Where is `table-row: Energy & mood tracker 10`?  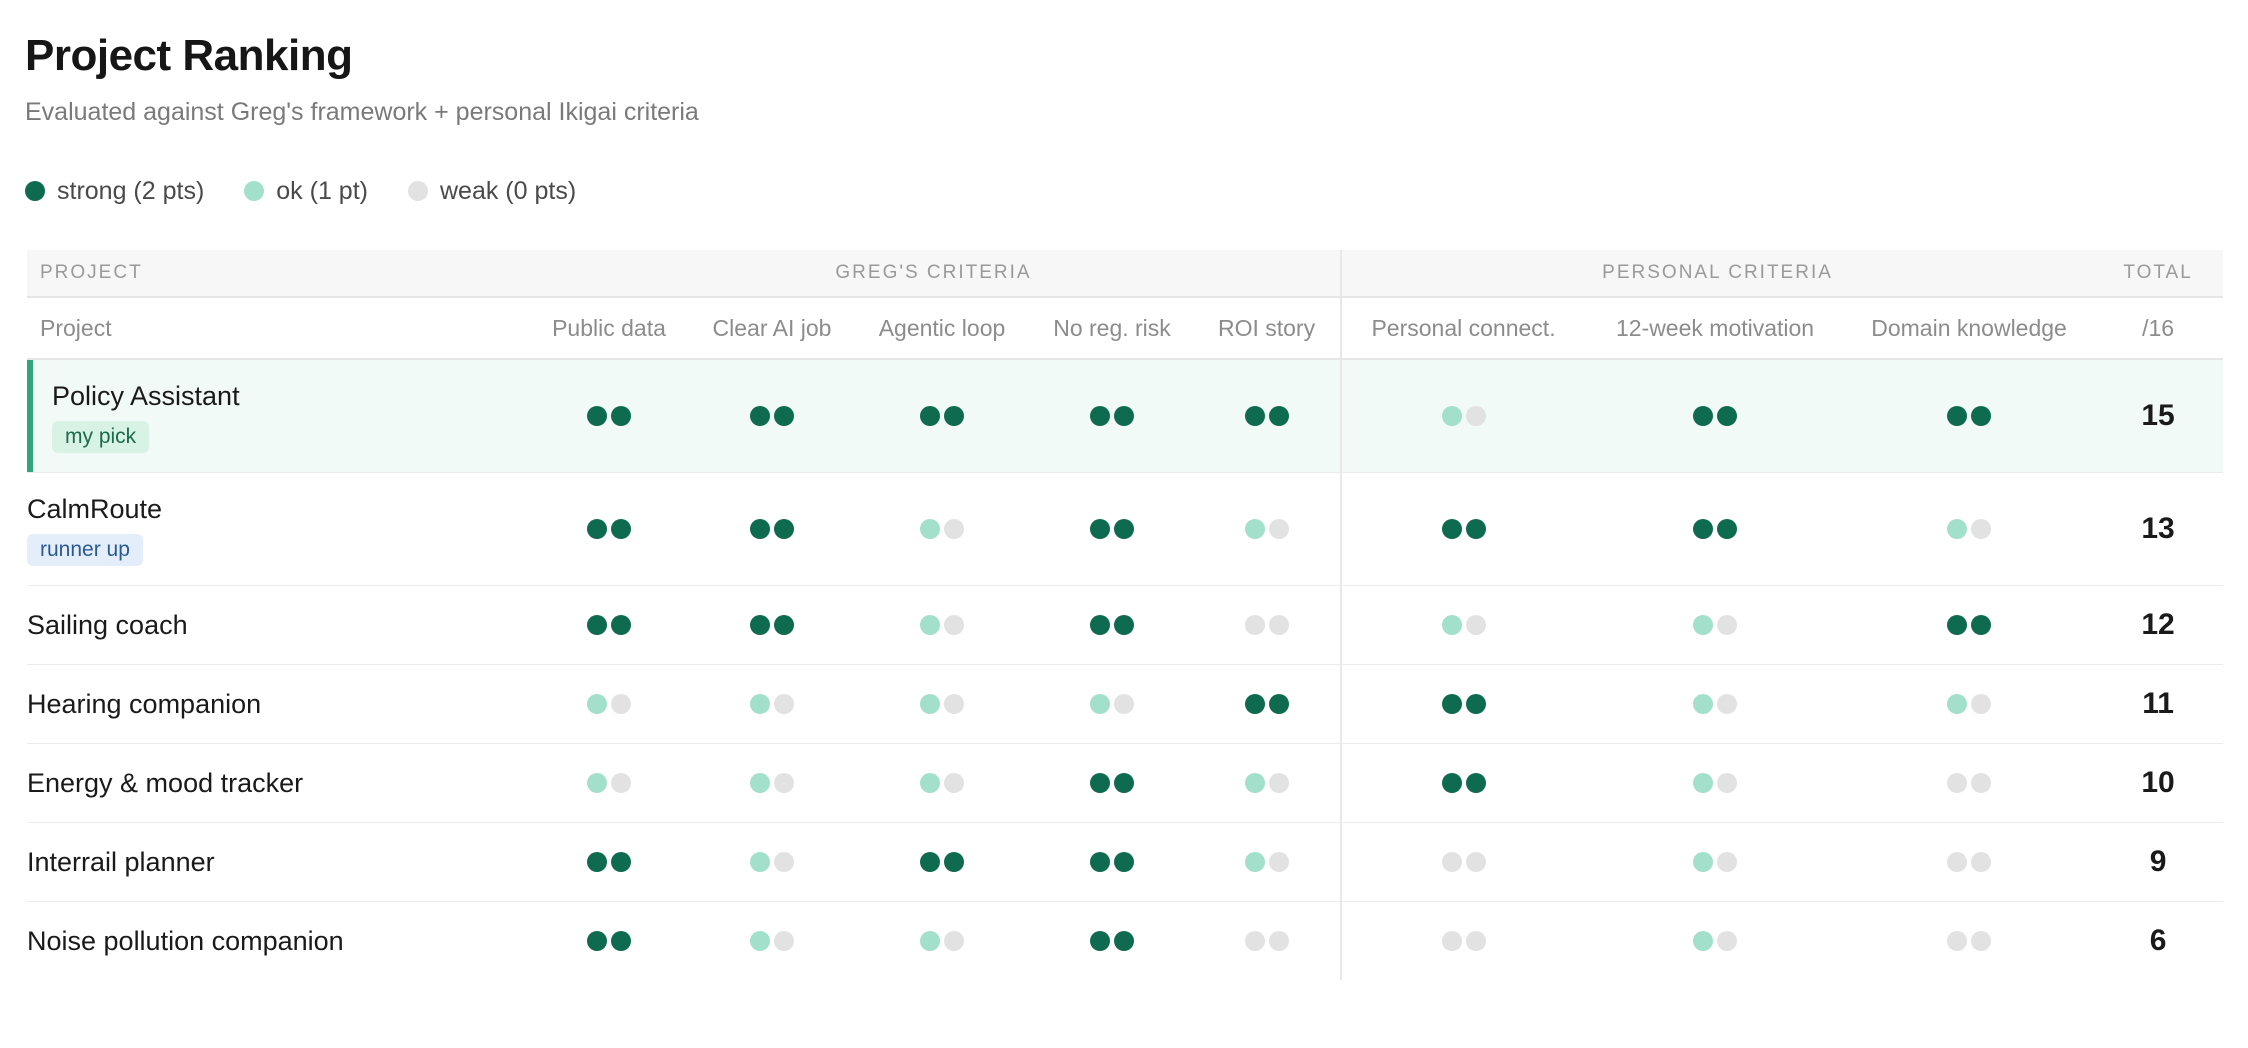
table-row: Energy & mood tracker 10 is located at coordinates (1125, 783).